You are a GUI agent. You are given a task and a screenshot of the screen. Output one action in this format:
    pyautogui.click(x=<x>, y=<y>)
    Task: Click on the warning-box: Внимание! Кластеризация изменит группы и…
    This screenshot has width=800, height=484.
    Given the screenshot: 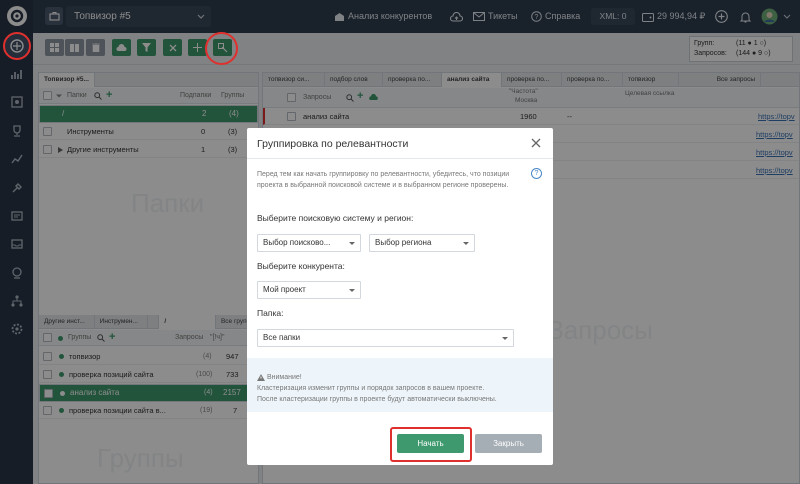 What is the action you would take?
    pyautogui.click(x=400, y=385)
    